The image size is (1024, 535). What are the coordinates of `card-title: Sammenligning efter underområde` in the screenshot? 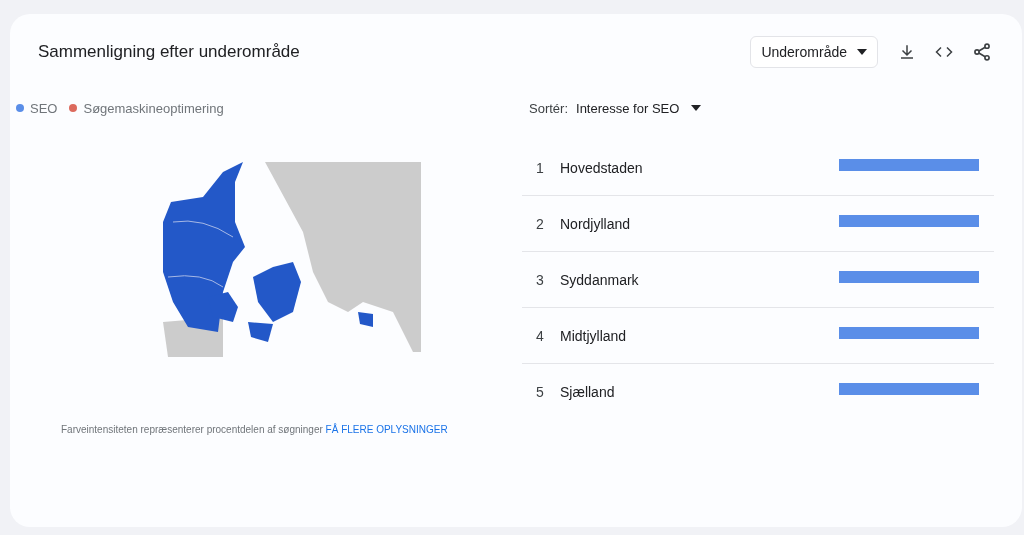 It's located at (169, 52).